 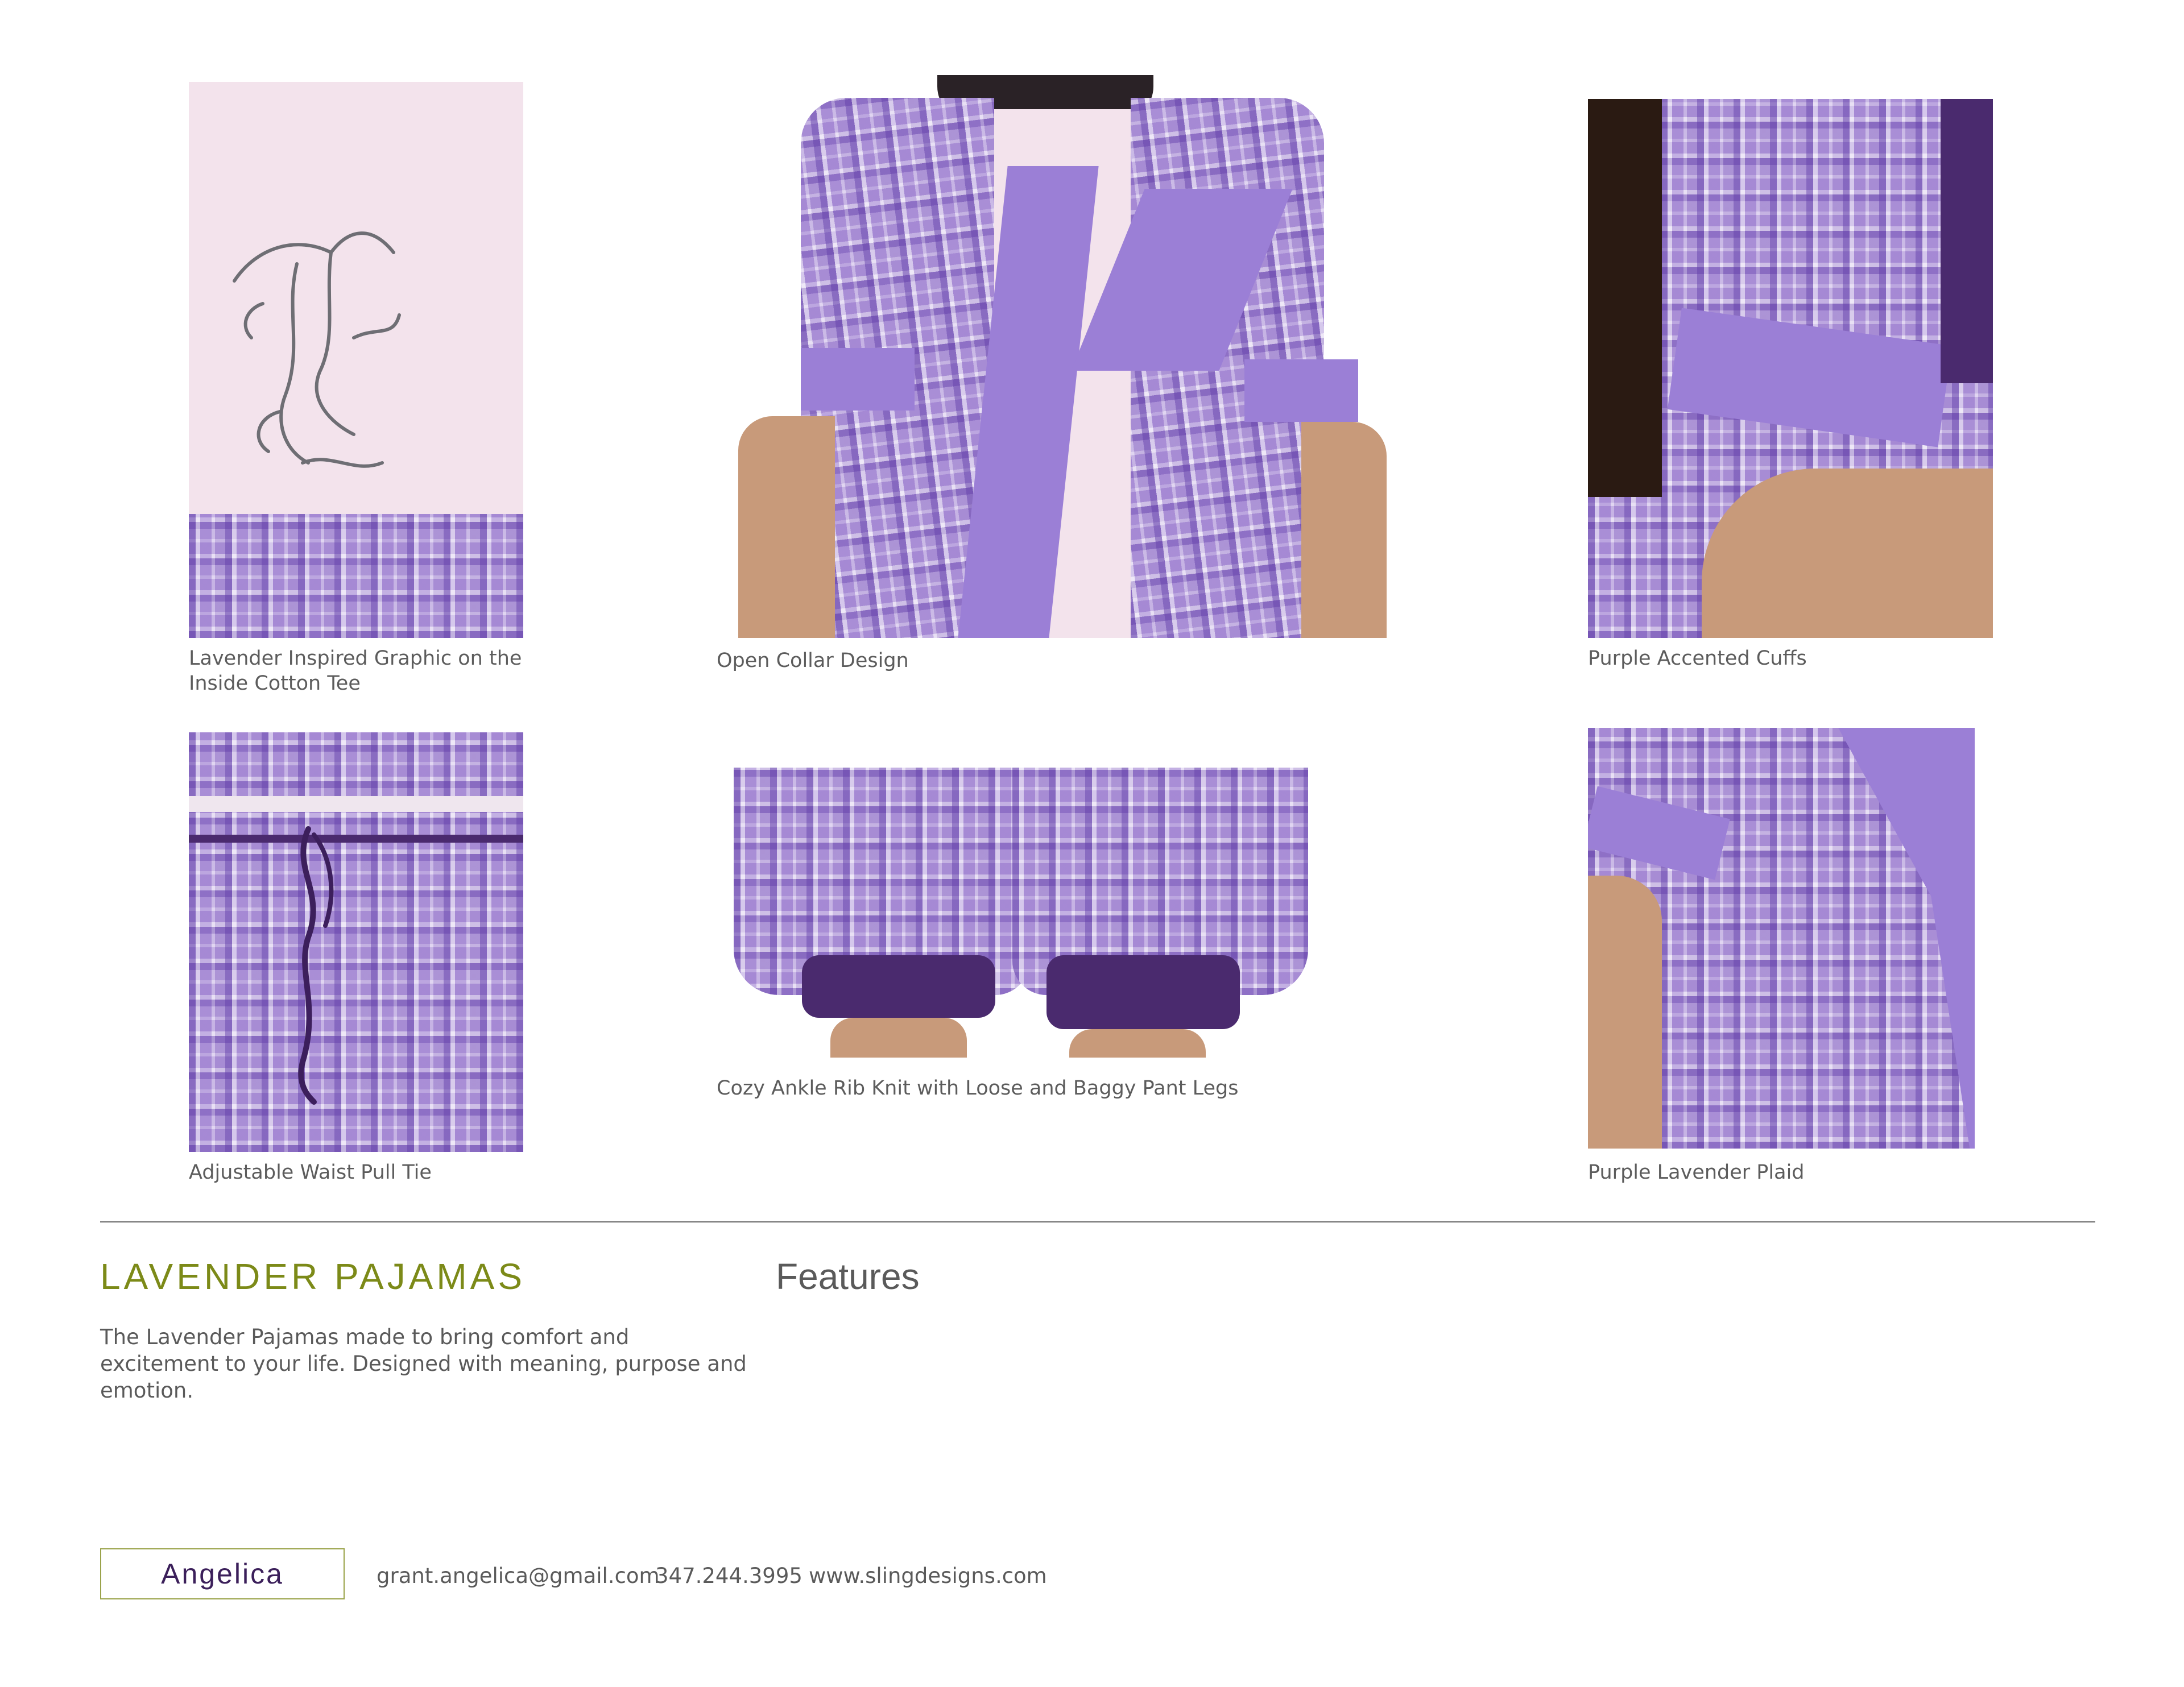 What do you see at coordinates (317, 349) in the screenshot?
I see `lavender-graphic-icon` at bounding box center [317, 349].